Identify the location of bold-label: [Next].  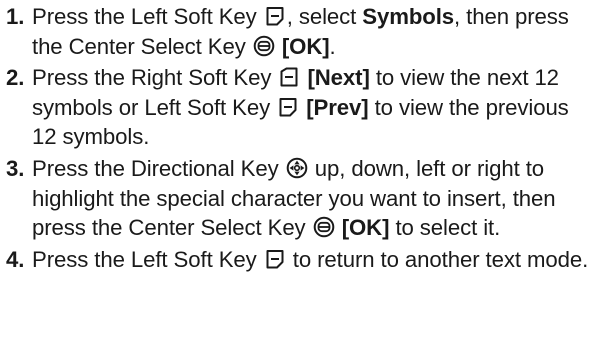
(338, 78).